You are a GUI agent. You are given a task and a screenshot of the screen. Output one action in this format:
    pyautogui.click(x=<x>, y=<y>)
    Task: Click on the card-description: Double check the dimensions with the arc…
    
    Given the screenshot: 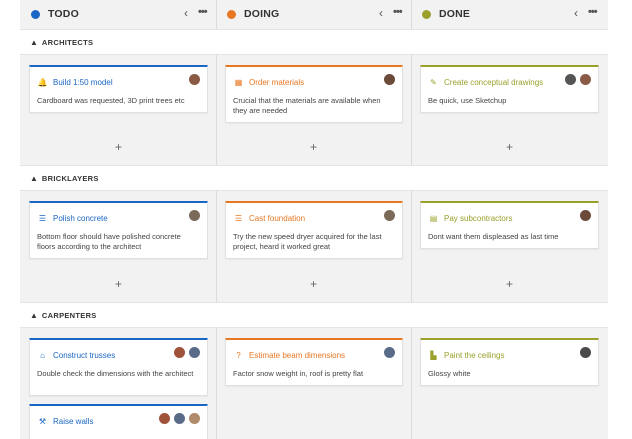 What is the action you would take?
    pyautogui.click(x=115, y=373)
    